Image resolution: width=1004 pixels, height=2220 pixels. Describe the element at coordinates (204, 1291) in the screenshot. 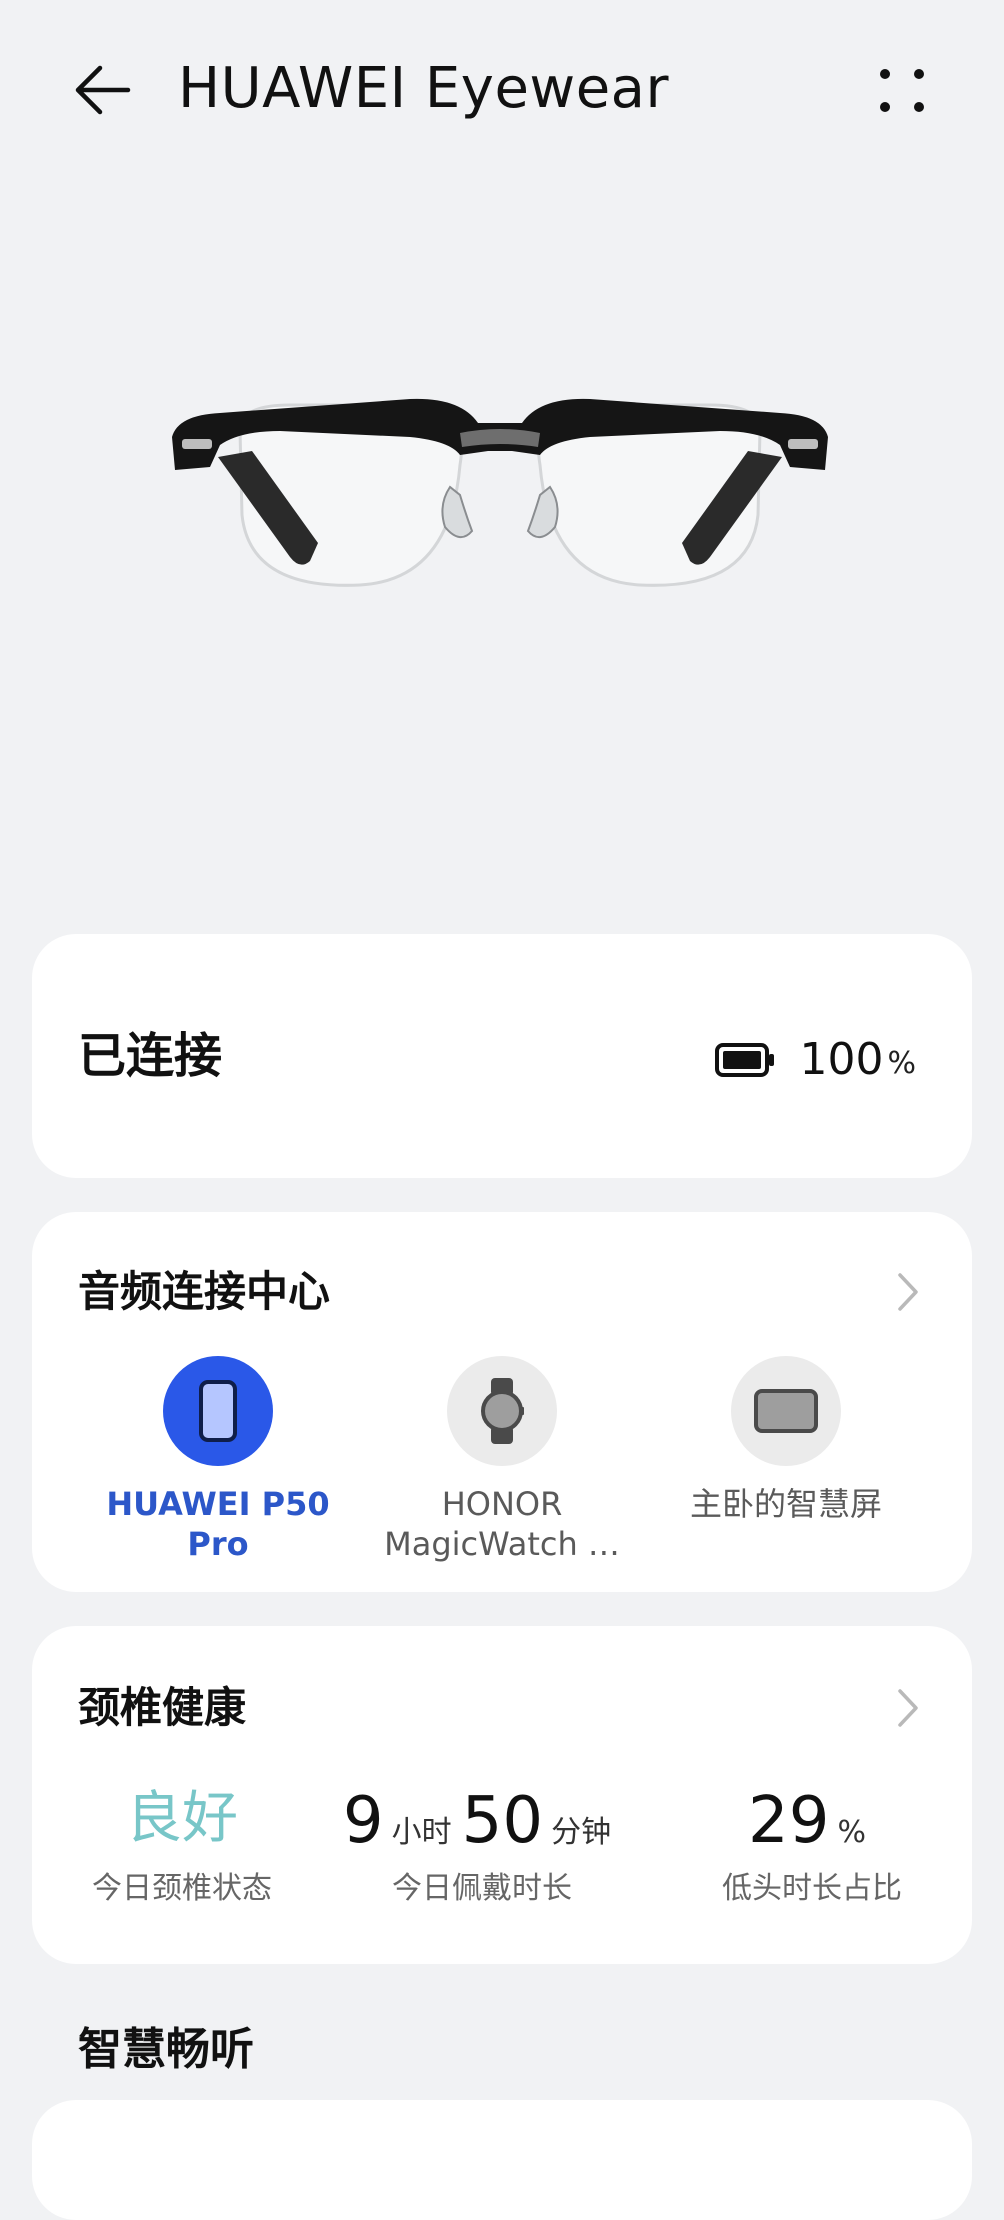

I see `audio-center-title: 音频连接中心` at that location.